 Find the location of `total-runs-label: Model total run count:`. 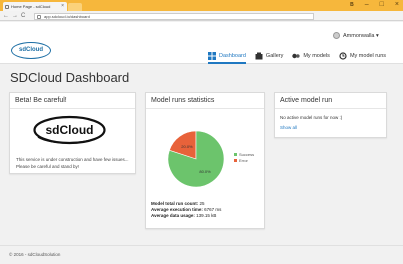

total-runs-label: Model total run count: is located at coordinates (175, 203).